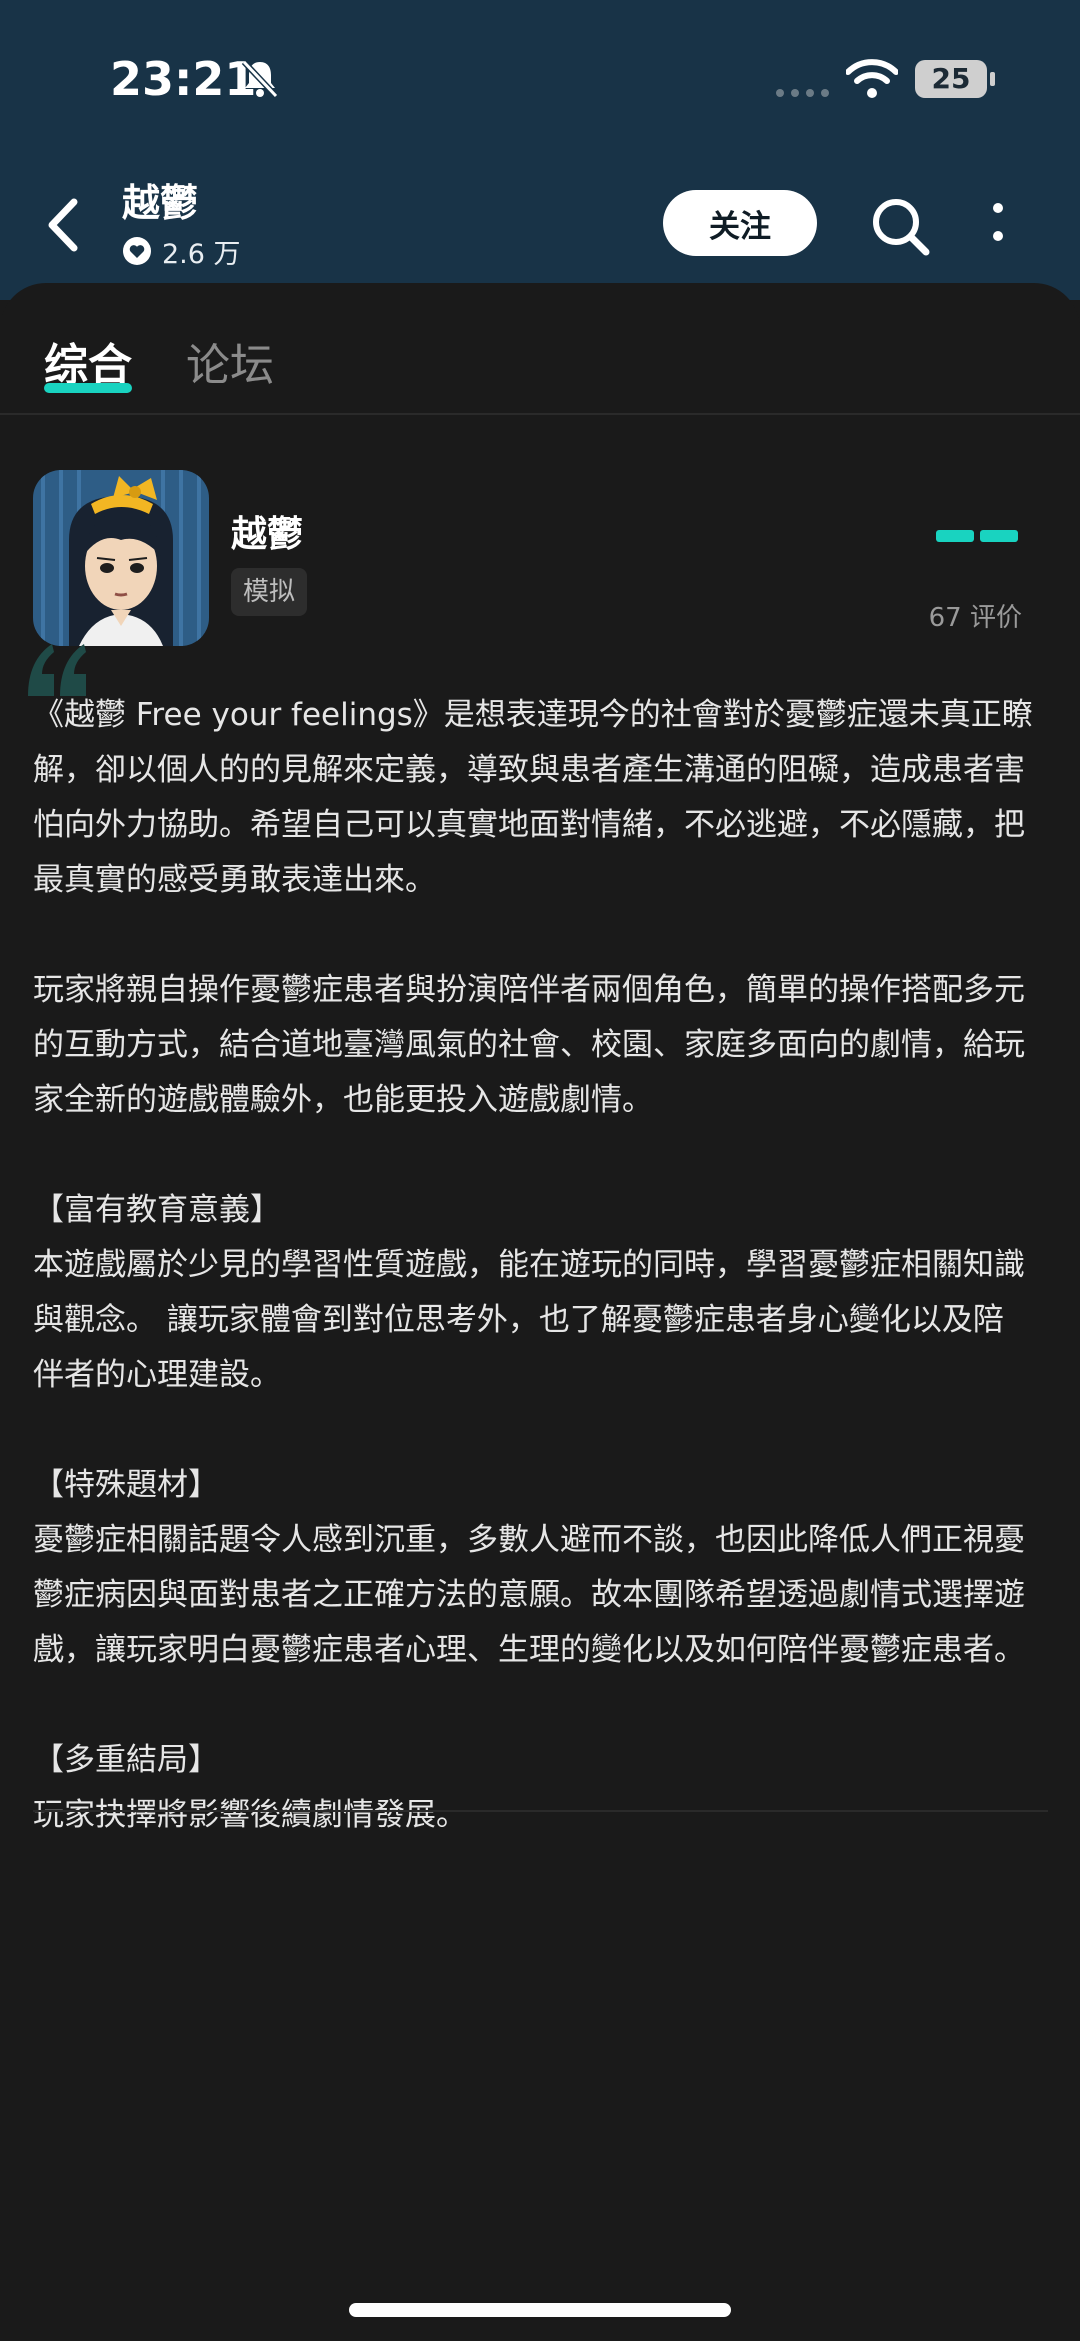 This screenshot has width=1080, height=2341. What do you see at coordinates (998, 224) in the screenshot?
I see `more-icon` at bounding box center [998, 224].